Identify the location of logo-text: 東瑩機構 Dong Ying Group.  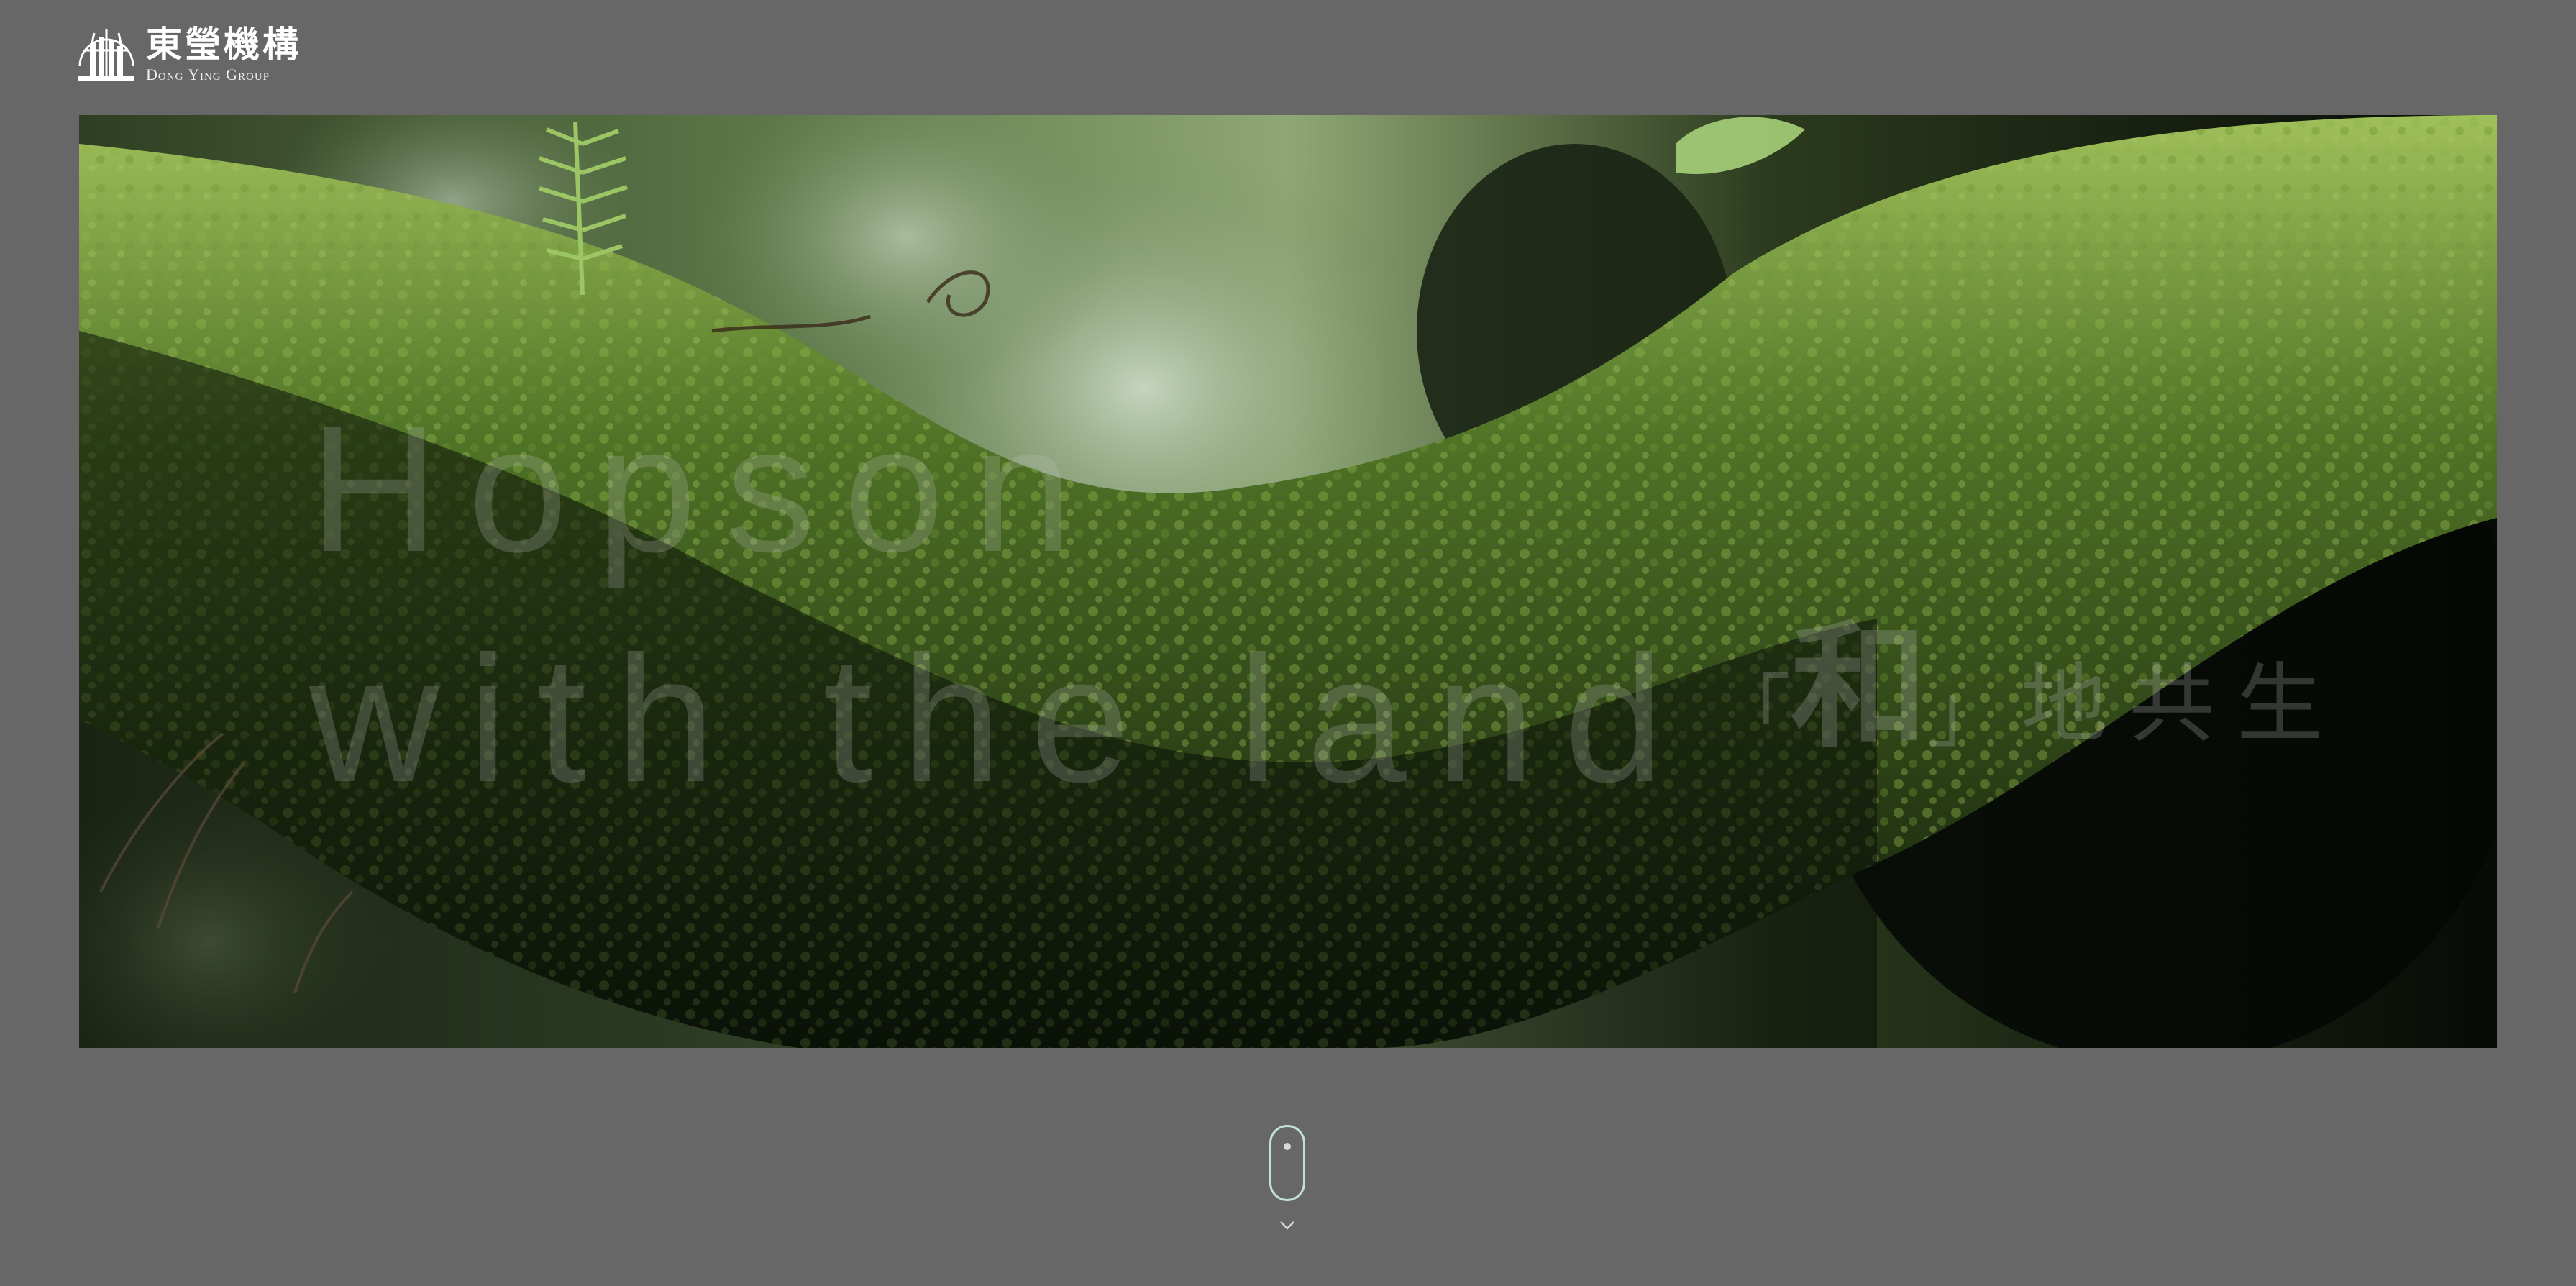
(223, 54).